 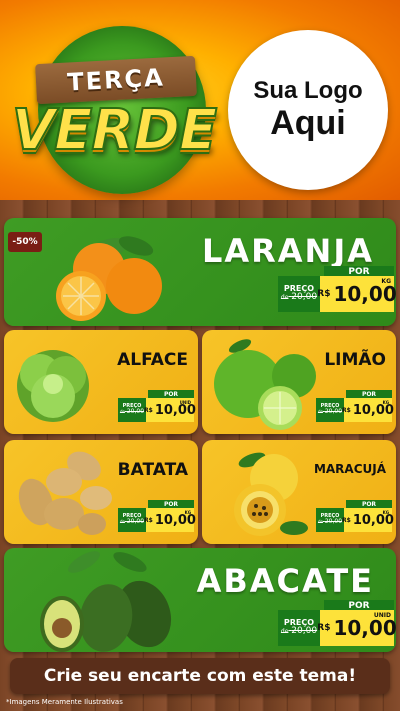 I want to click on lettuce-image, so click(x=53, y=386).